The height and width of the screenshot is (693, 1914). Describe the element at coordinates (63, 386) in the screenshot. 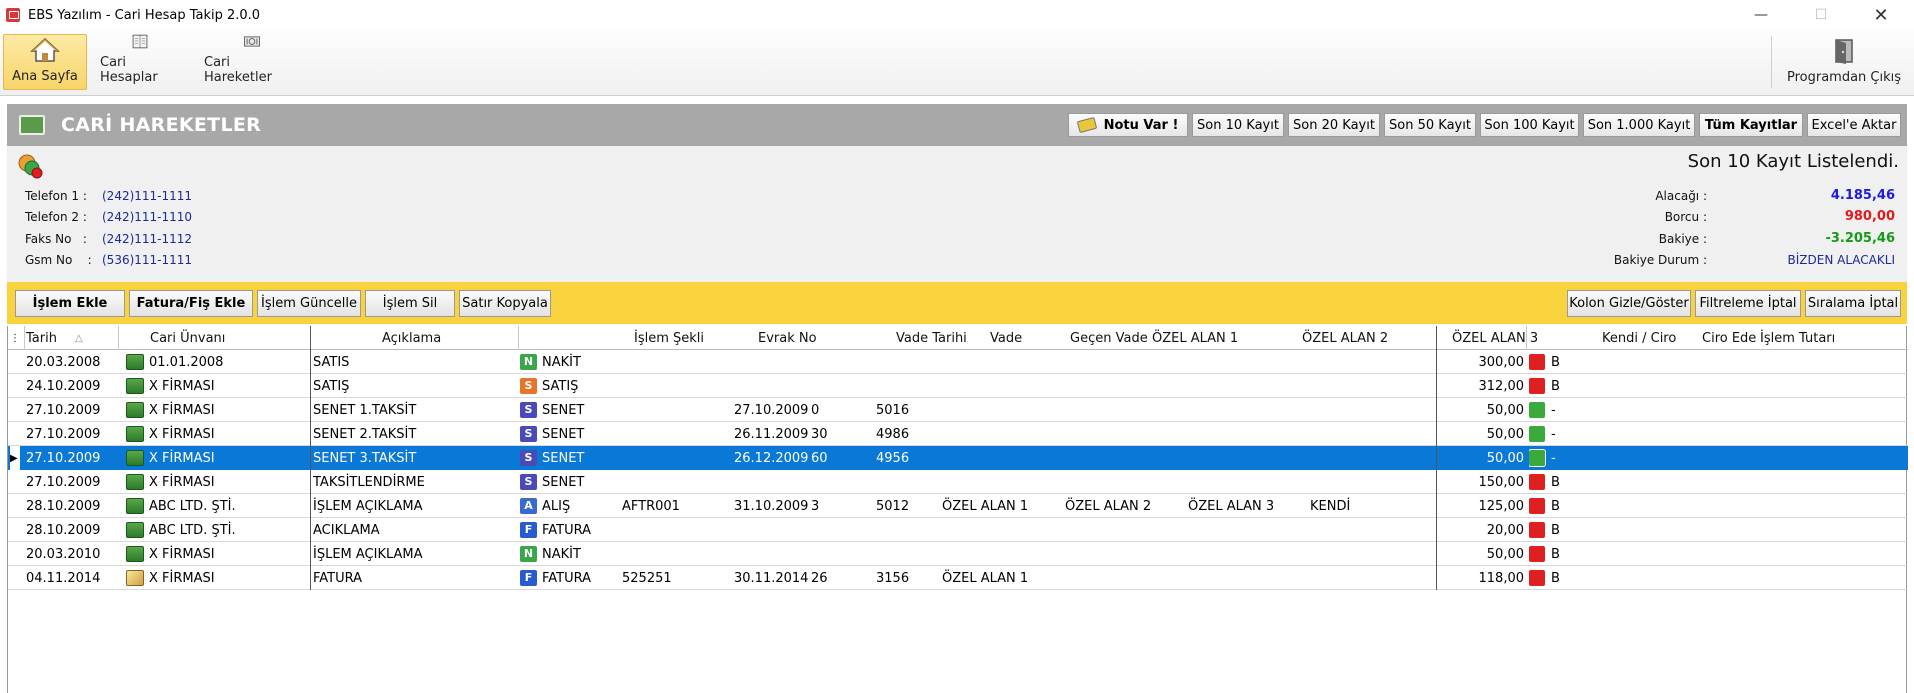

I see `cell-date: 24.10.2009` at that location.